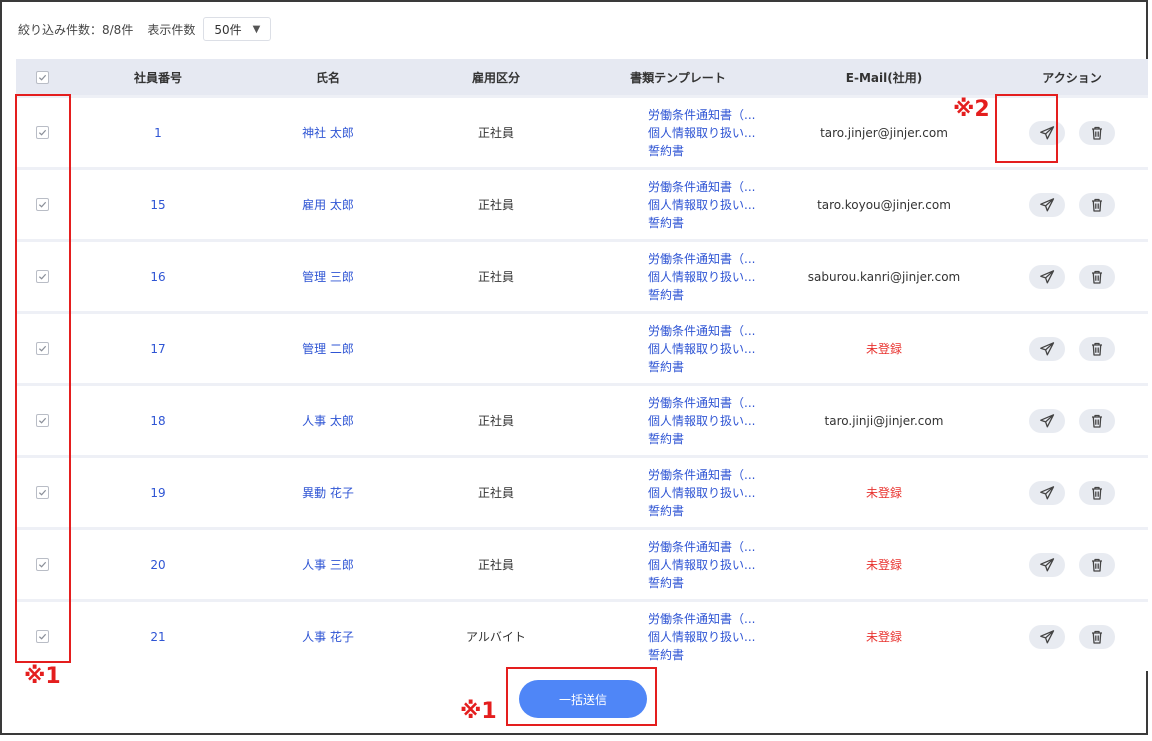 This screenshot has width=1152, height=741. What do you see at coordinates (158, 133) in the screenshot?
I see `employee-id: 1` at bounding box center [158, 133].